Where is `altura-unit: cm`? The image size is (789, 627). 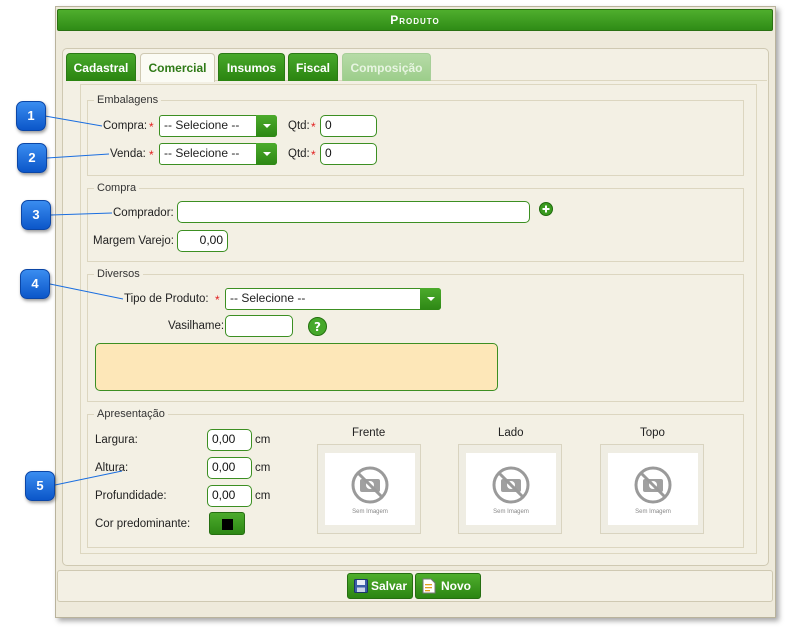
altura-unit: cm is located at coordinates (263, 468).